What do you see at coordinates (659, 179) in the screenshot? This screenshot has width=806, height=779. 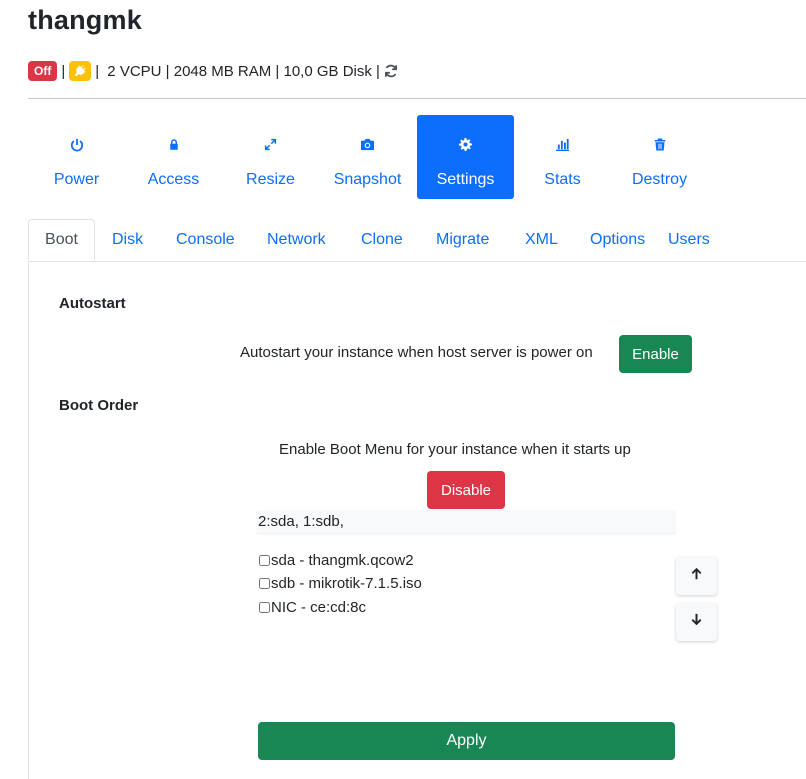 I see `destroy-label: Destroy` at bounding box center [659, 179].